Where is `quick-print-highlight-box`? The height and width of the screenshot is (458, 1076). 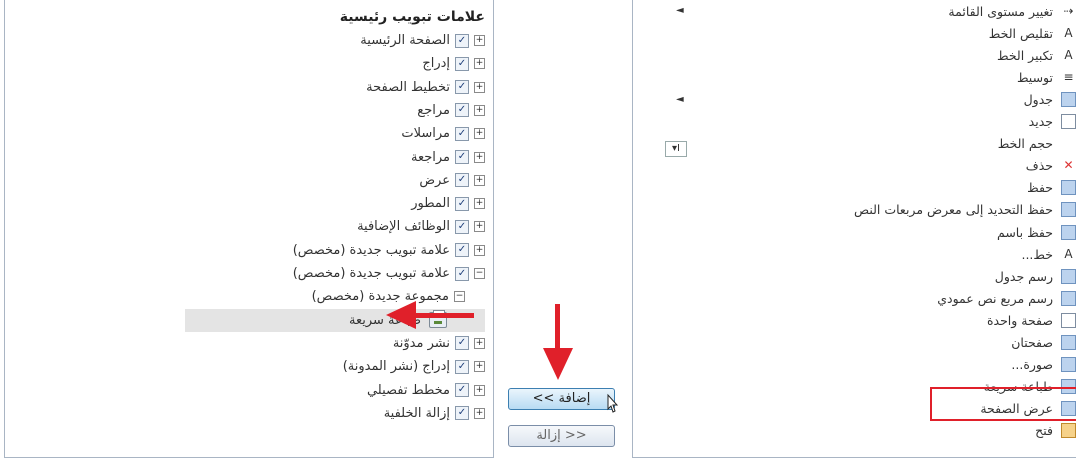 quick-print-highlight-box is located at coordinates (1003, 404).